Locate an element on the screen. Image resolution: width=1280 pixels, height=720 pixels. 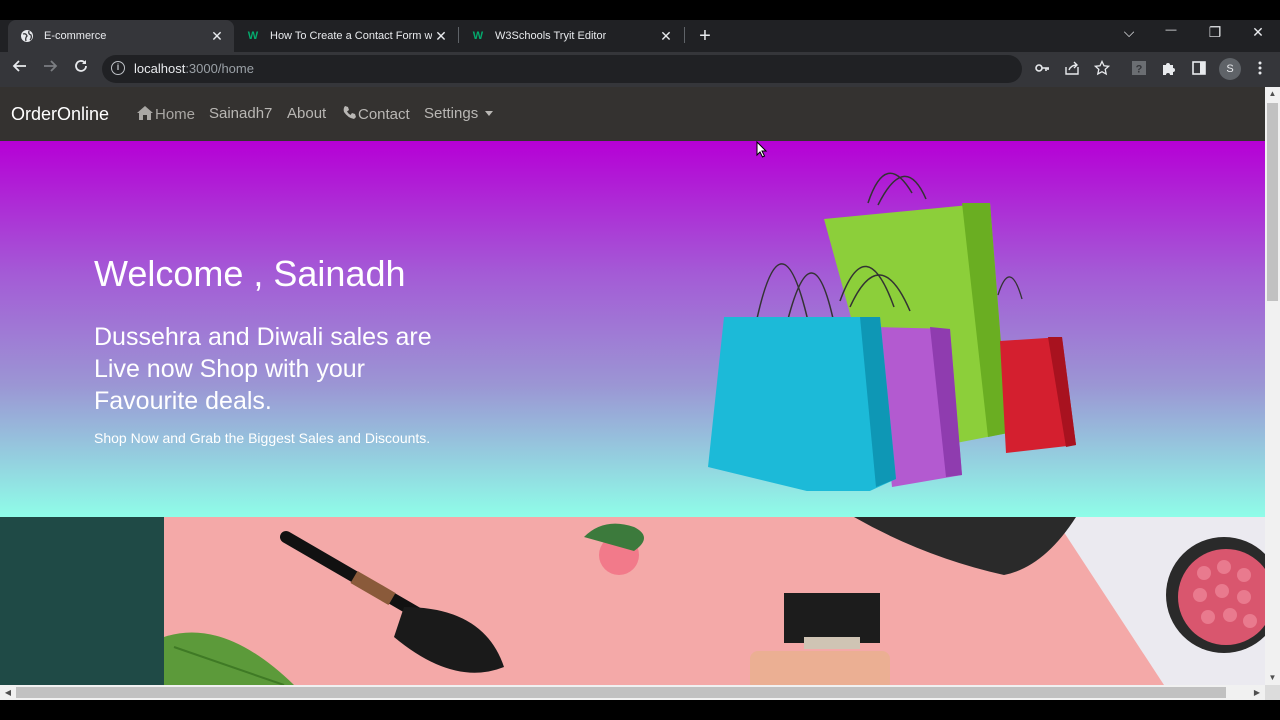
banner-side-panel is located at coordinates (82, 601).